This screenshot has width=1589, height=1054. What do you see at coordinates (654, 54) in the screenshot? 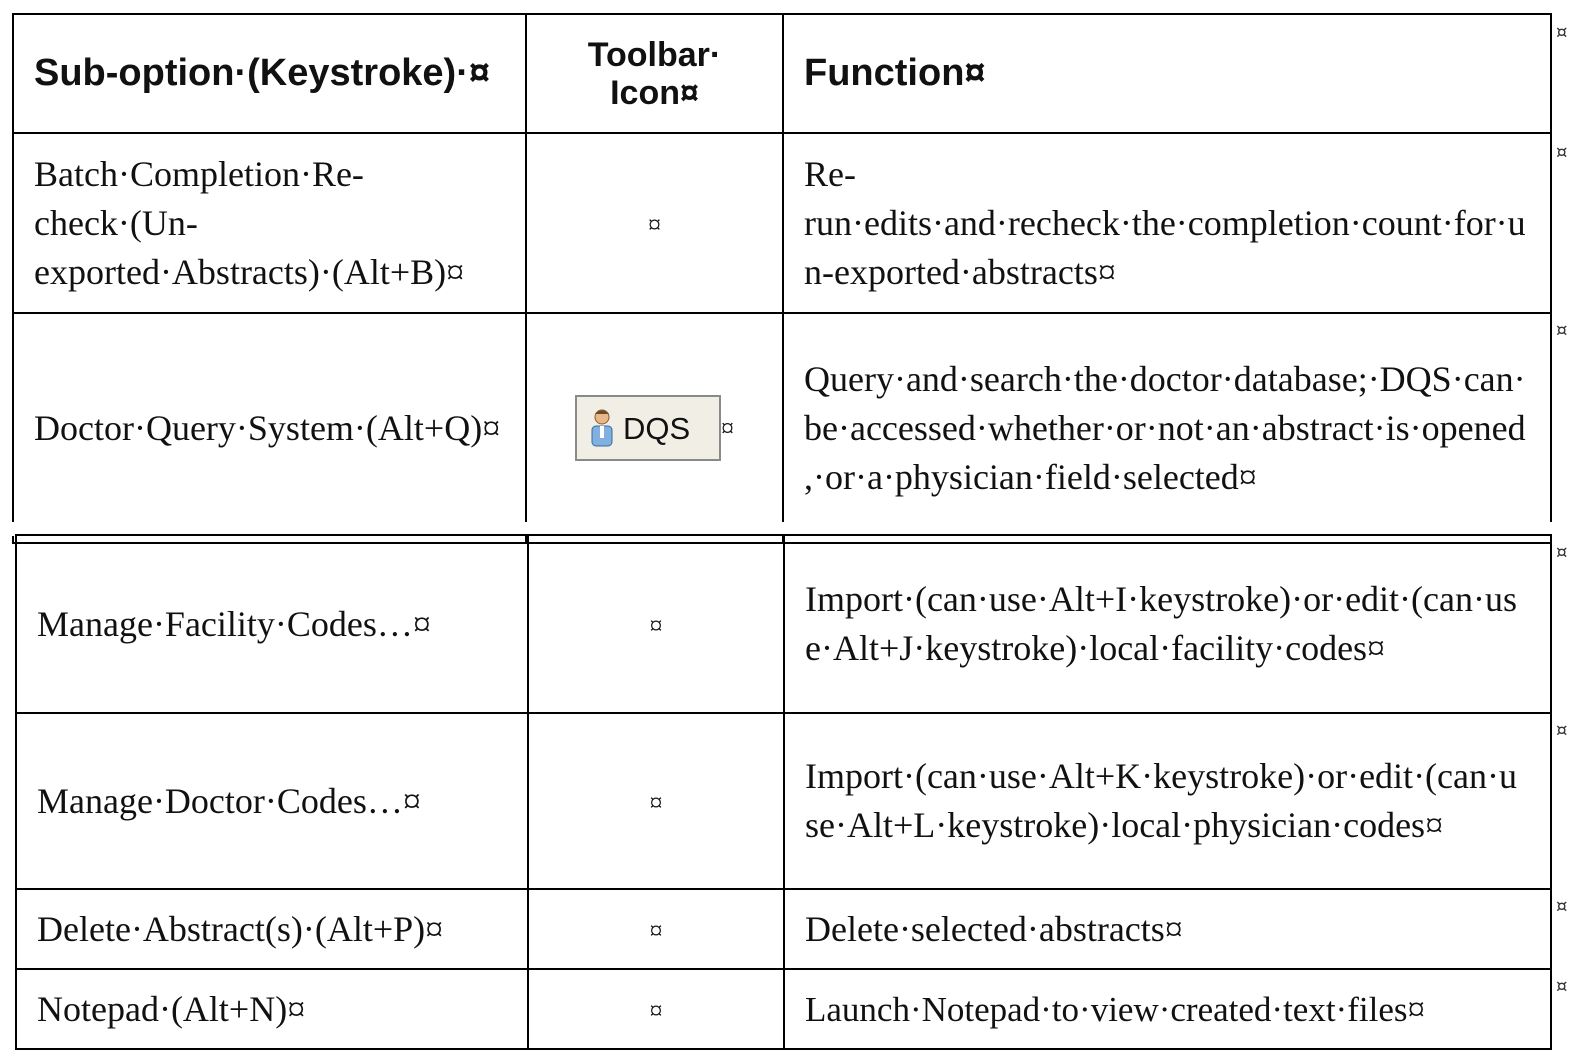
I see `header-toolbar-icon-line1: Toolbar·` at bounding box center [654, 54].